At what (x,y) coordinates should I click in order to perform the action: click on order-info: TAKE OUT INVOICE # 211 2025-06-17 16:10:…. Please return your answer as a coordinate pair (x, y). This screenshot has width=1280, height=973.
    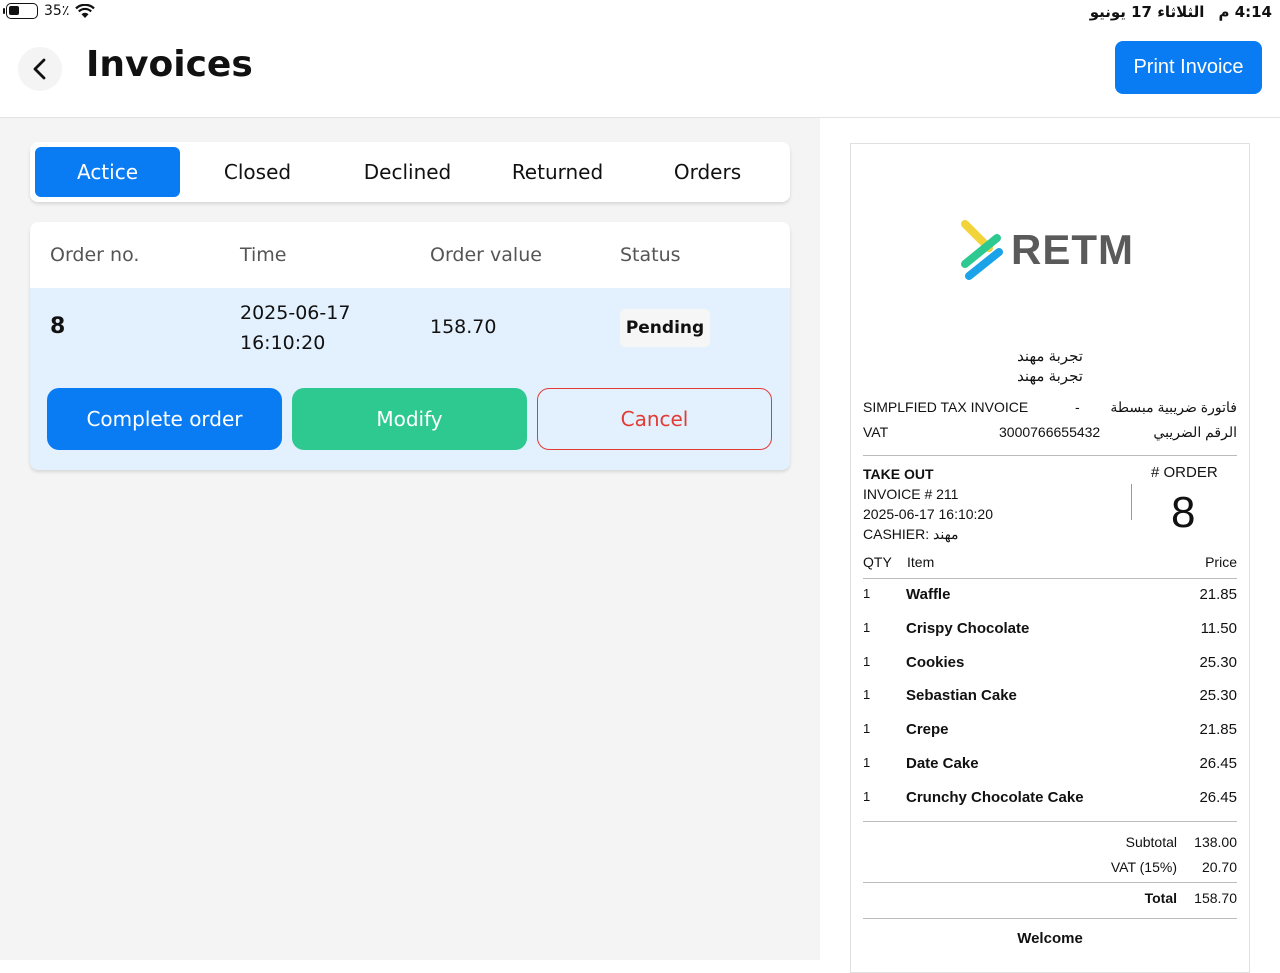
    Looking at the image, I should click on (928, 504).